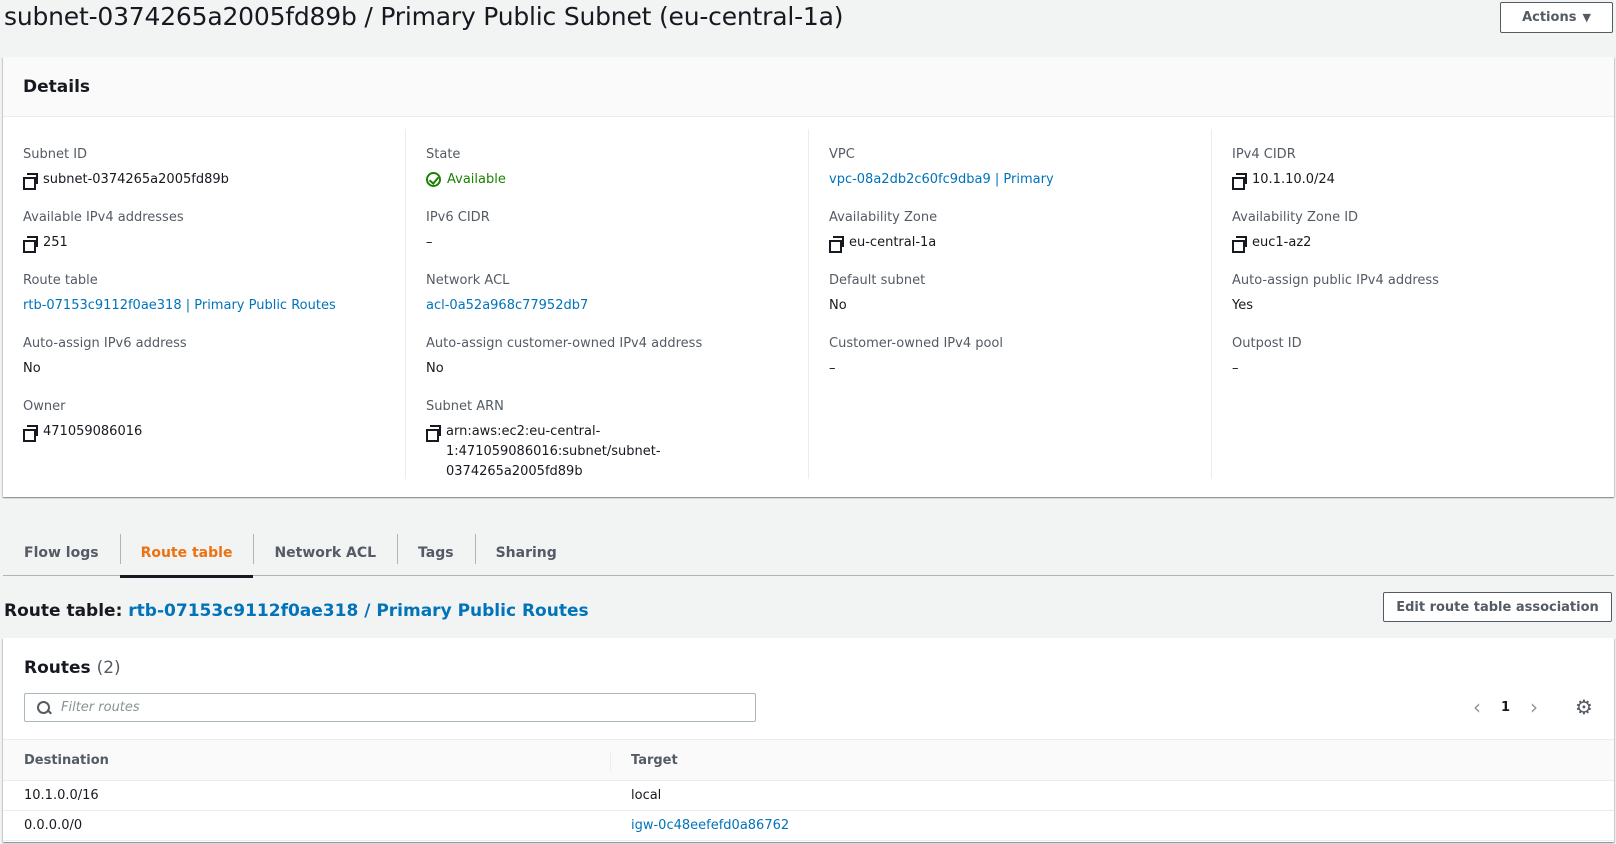 The width and height of the screenshot is (1616, 844). I want to click on details-title: Details, so click(808, 87).